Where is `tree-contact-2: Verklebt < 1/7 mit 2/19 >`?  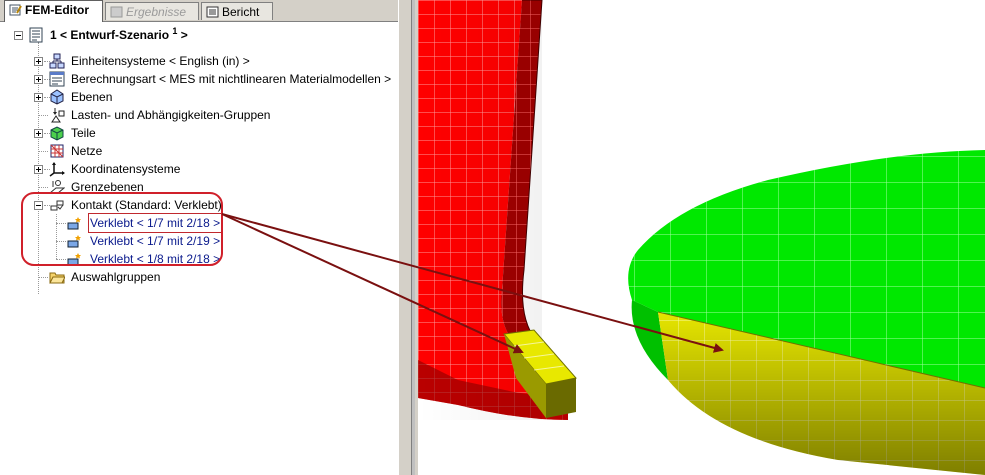 tree-contact-2: Verklebt < 1/7 mit 2/19 > is located at coordinates (199, 241).